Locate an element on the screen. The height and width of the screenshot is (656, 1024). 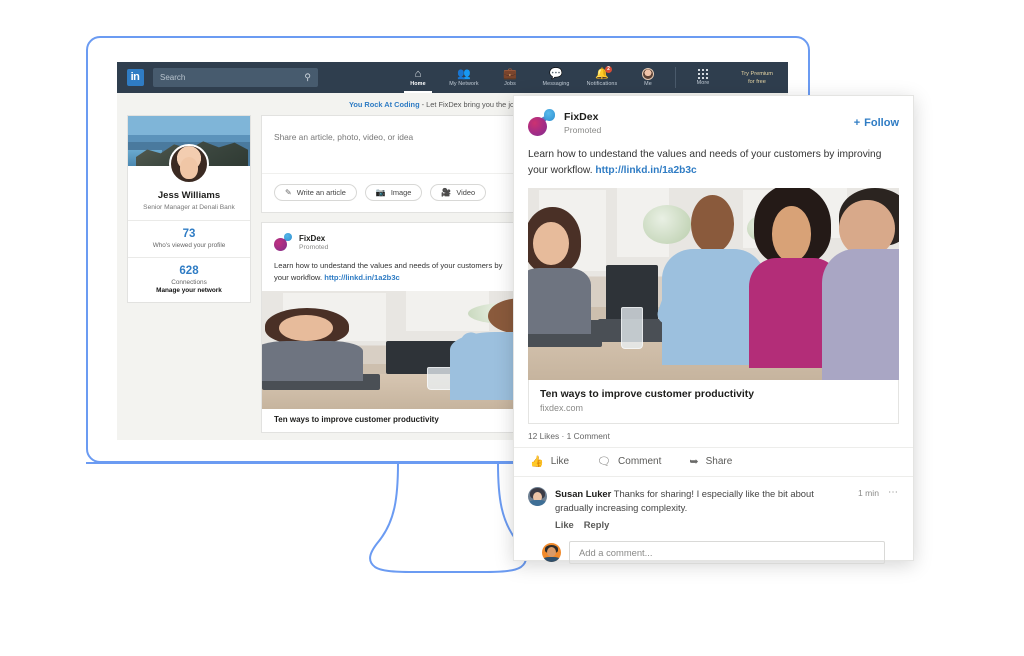
nav-item-my-network: 👥 My Network is located at coordinates (464, 77).